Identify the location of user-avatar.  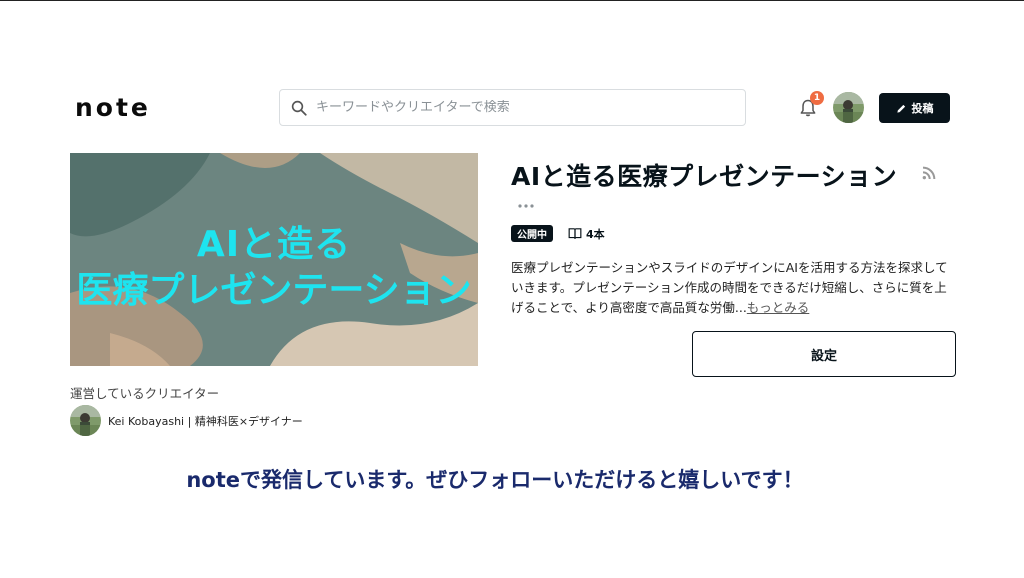
(848, 107).